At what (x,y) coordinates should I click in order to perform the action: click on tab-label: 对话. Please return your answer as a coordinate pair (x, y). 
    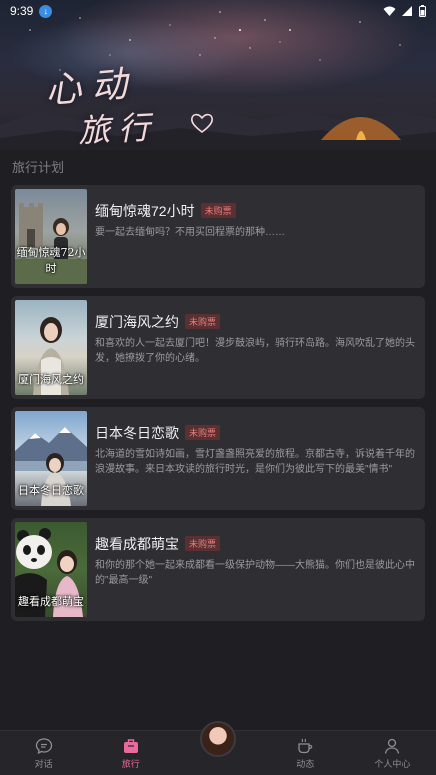
    Looking at the image, I should click on (43, 763).